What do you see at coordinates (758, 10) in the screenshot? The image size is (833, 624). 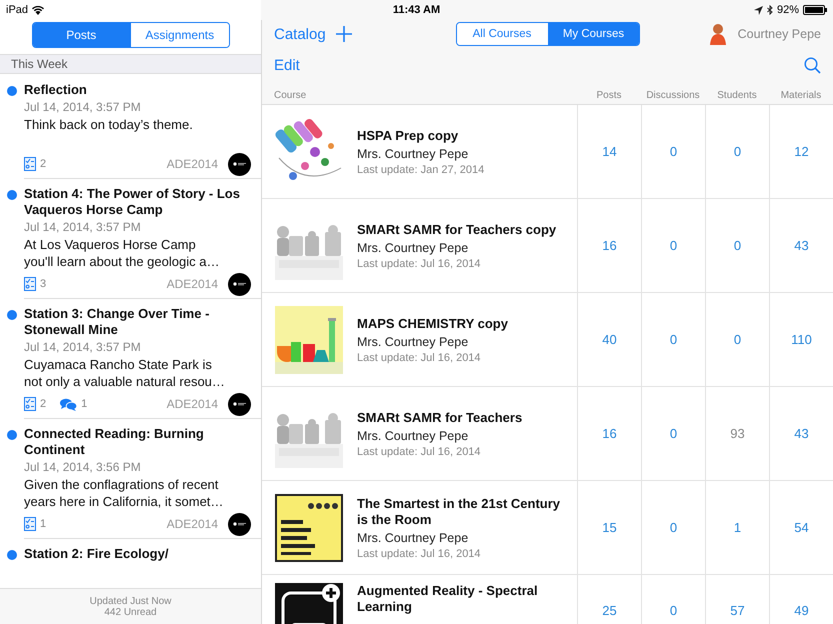 I see `location-arrow-icon` at bounding box center [758, 10].